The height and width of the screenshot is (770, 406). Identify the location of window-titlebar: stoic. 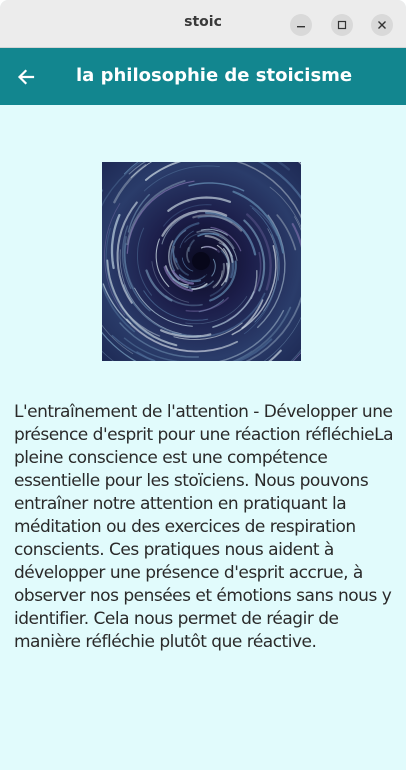
(203, 24).